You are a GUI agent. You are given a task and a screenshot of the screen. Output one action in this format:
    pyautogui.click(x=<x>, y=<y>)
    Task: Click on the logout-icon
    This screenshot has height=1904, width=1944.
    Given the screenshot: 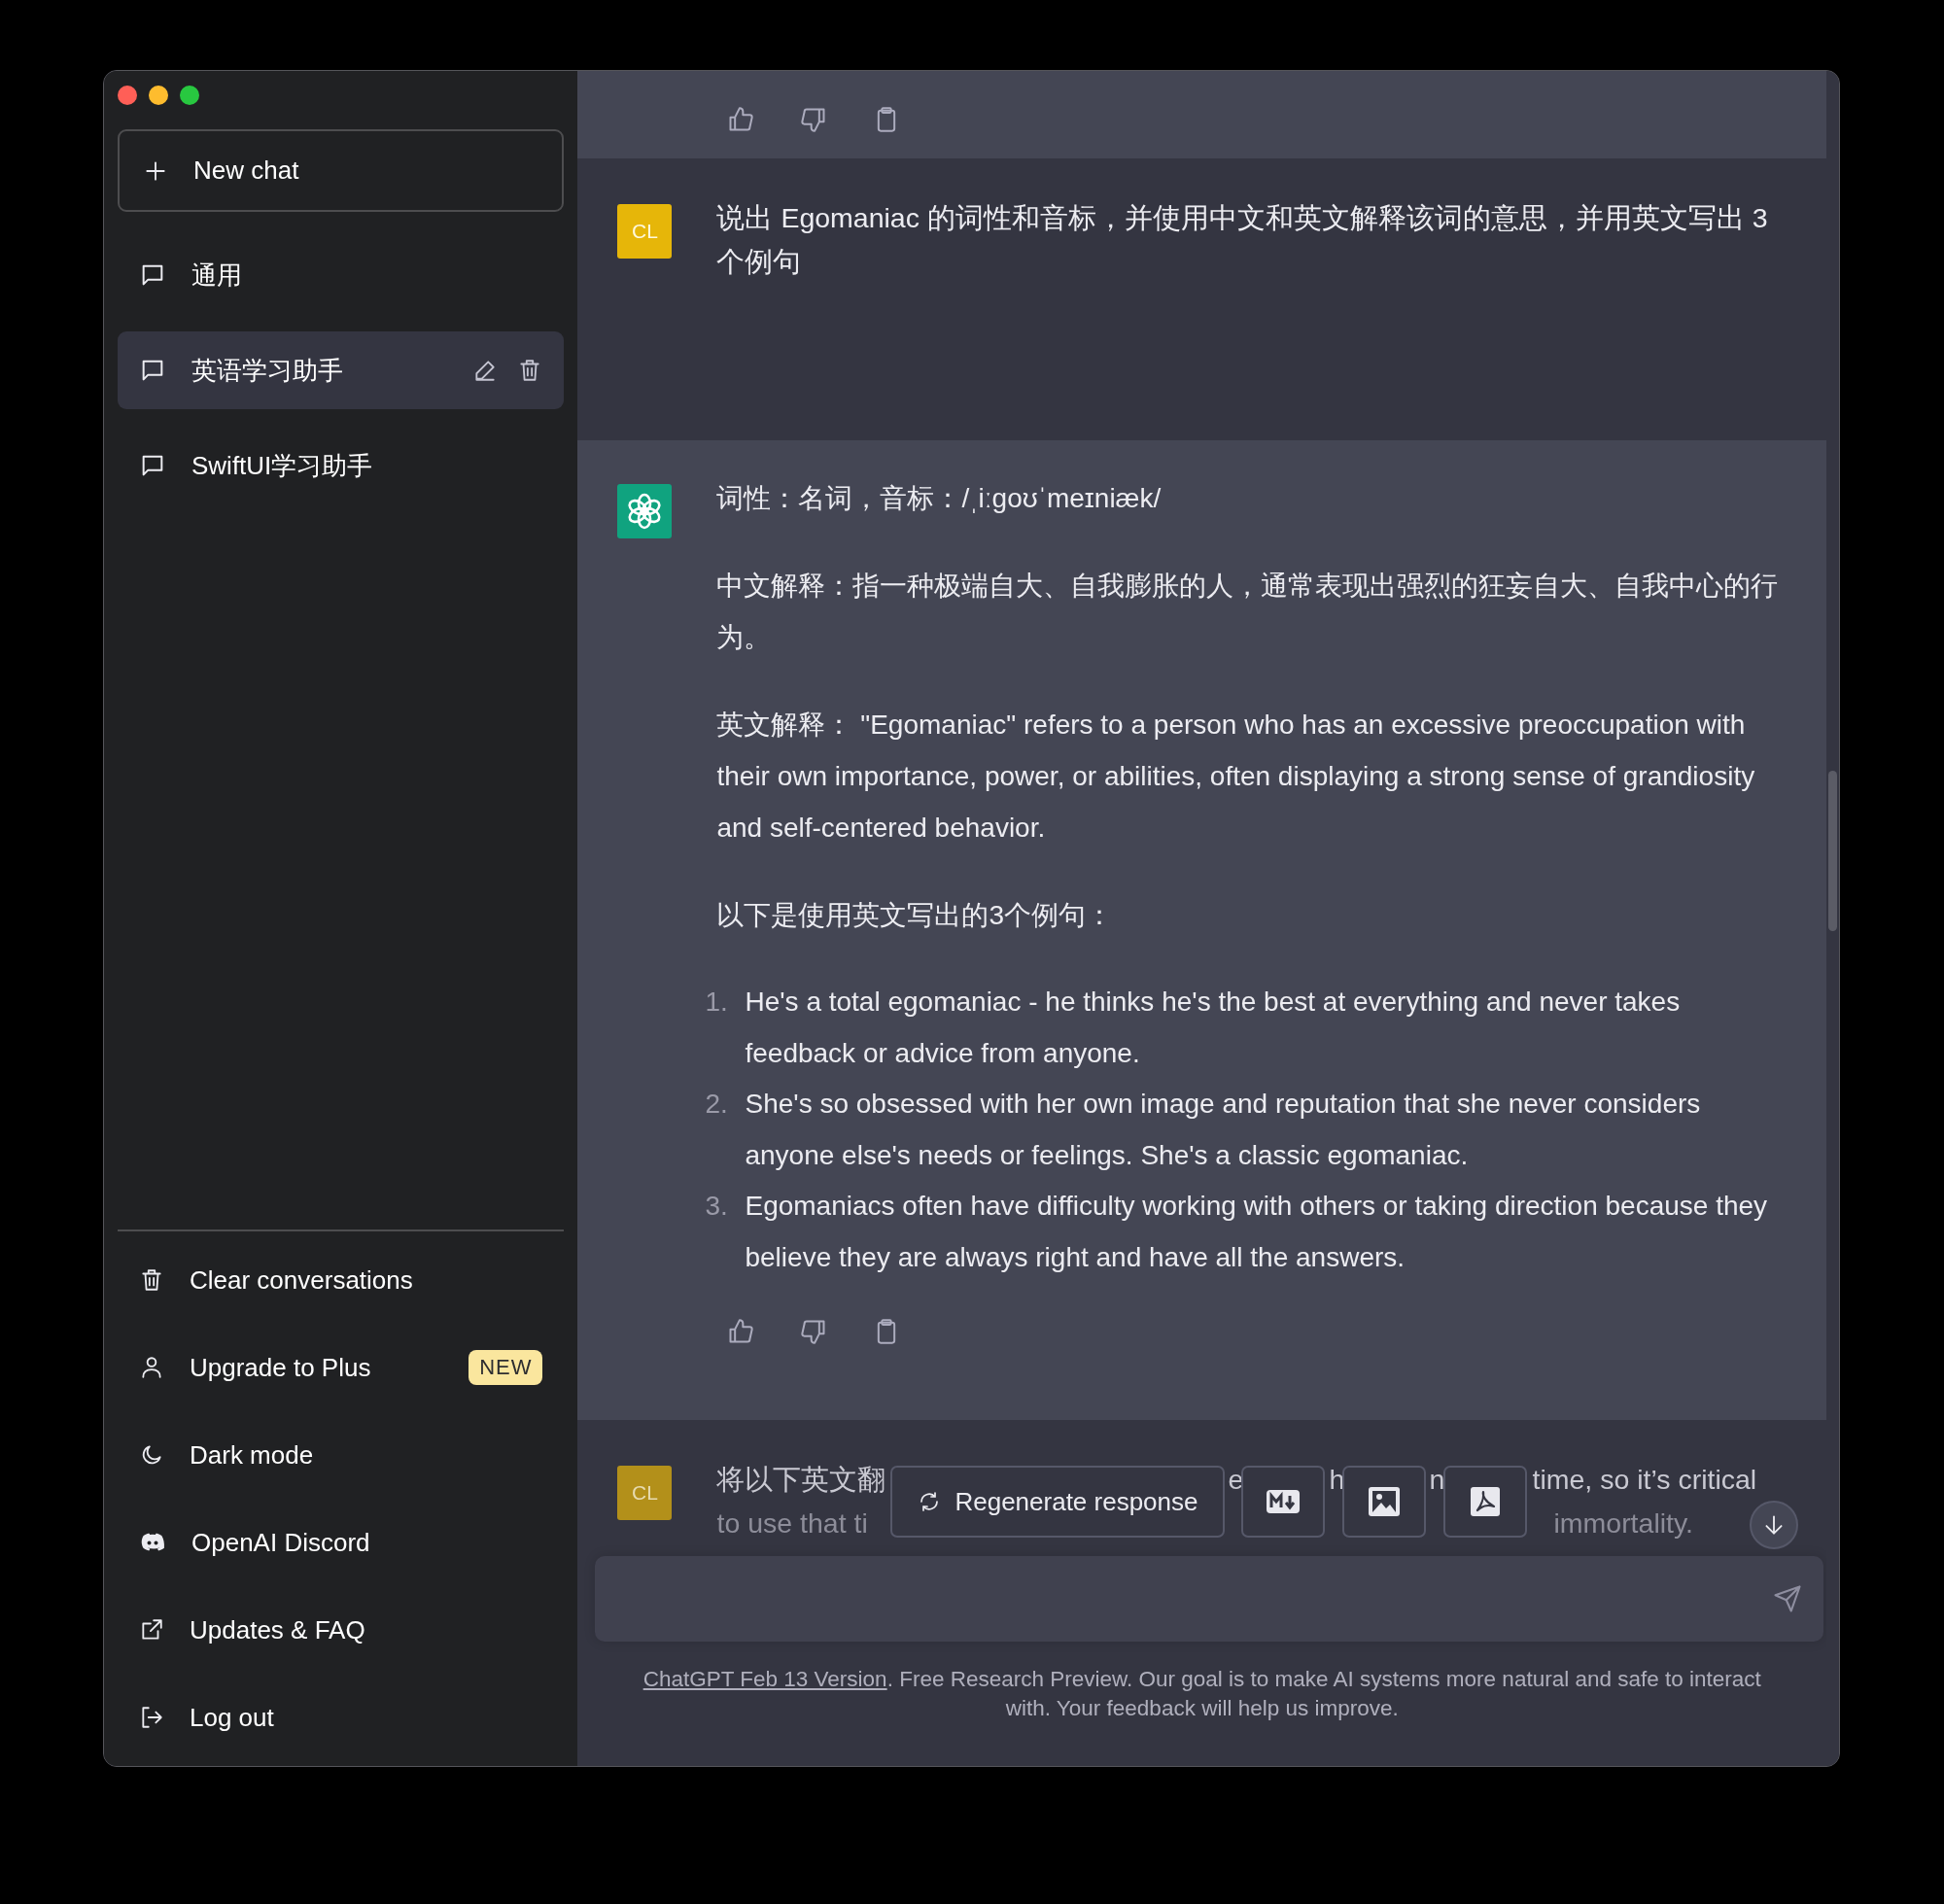 What is the action you would take?
    pyautogui.click(x=151, y=1717)
    